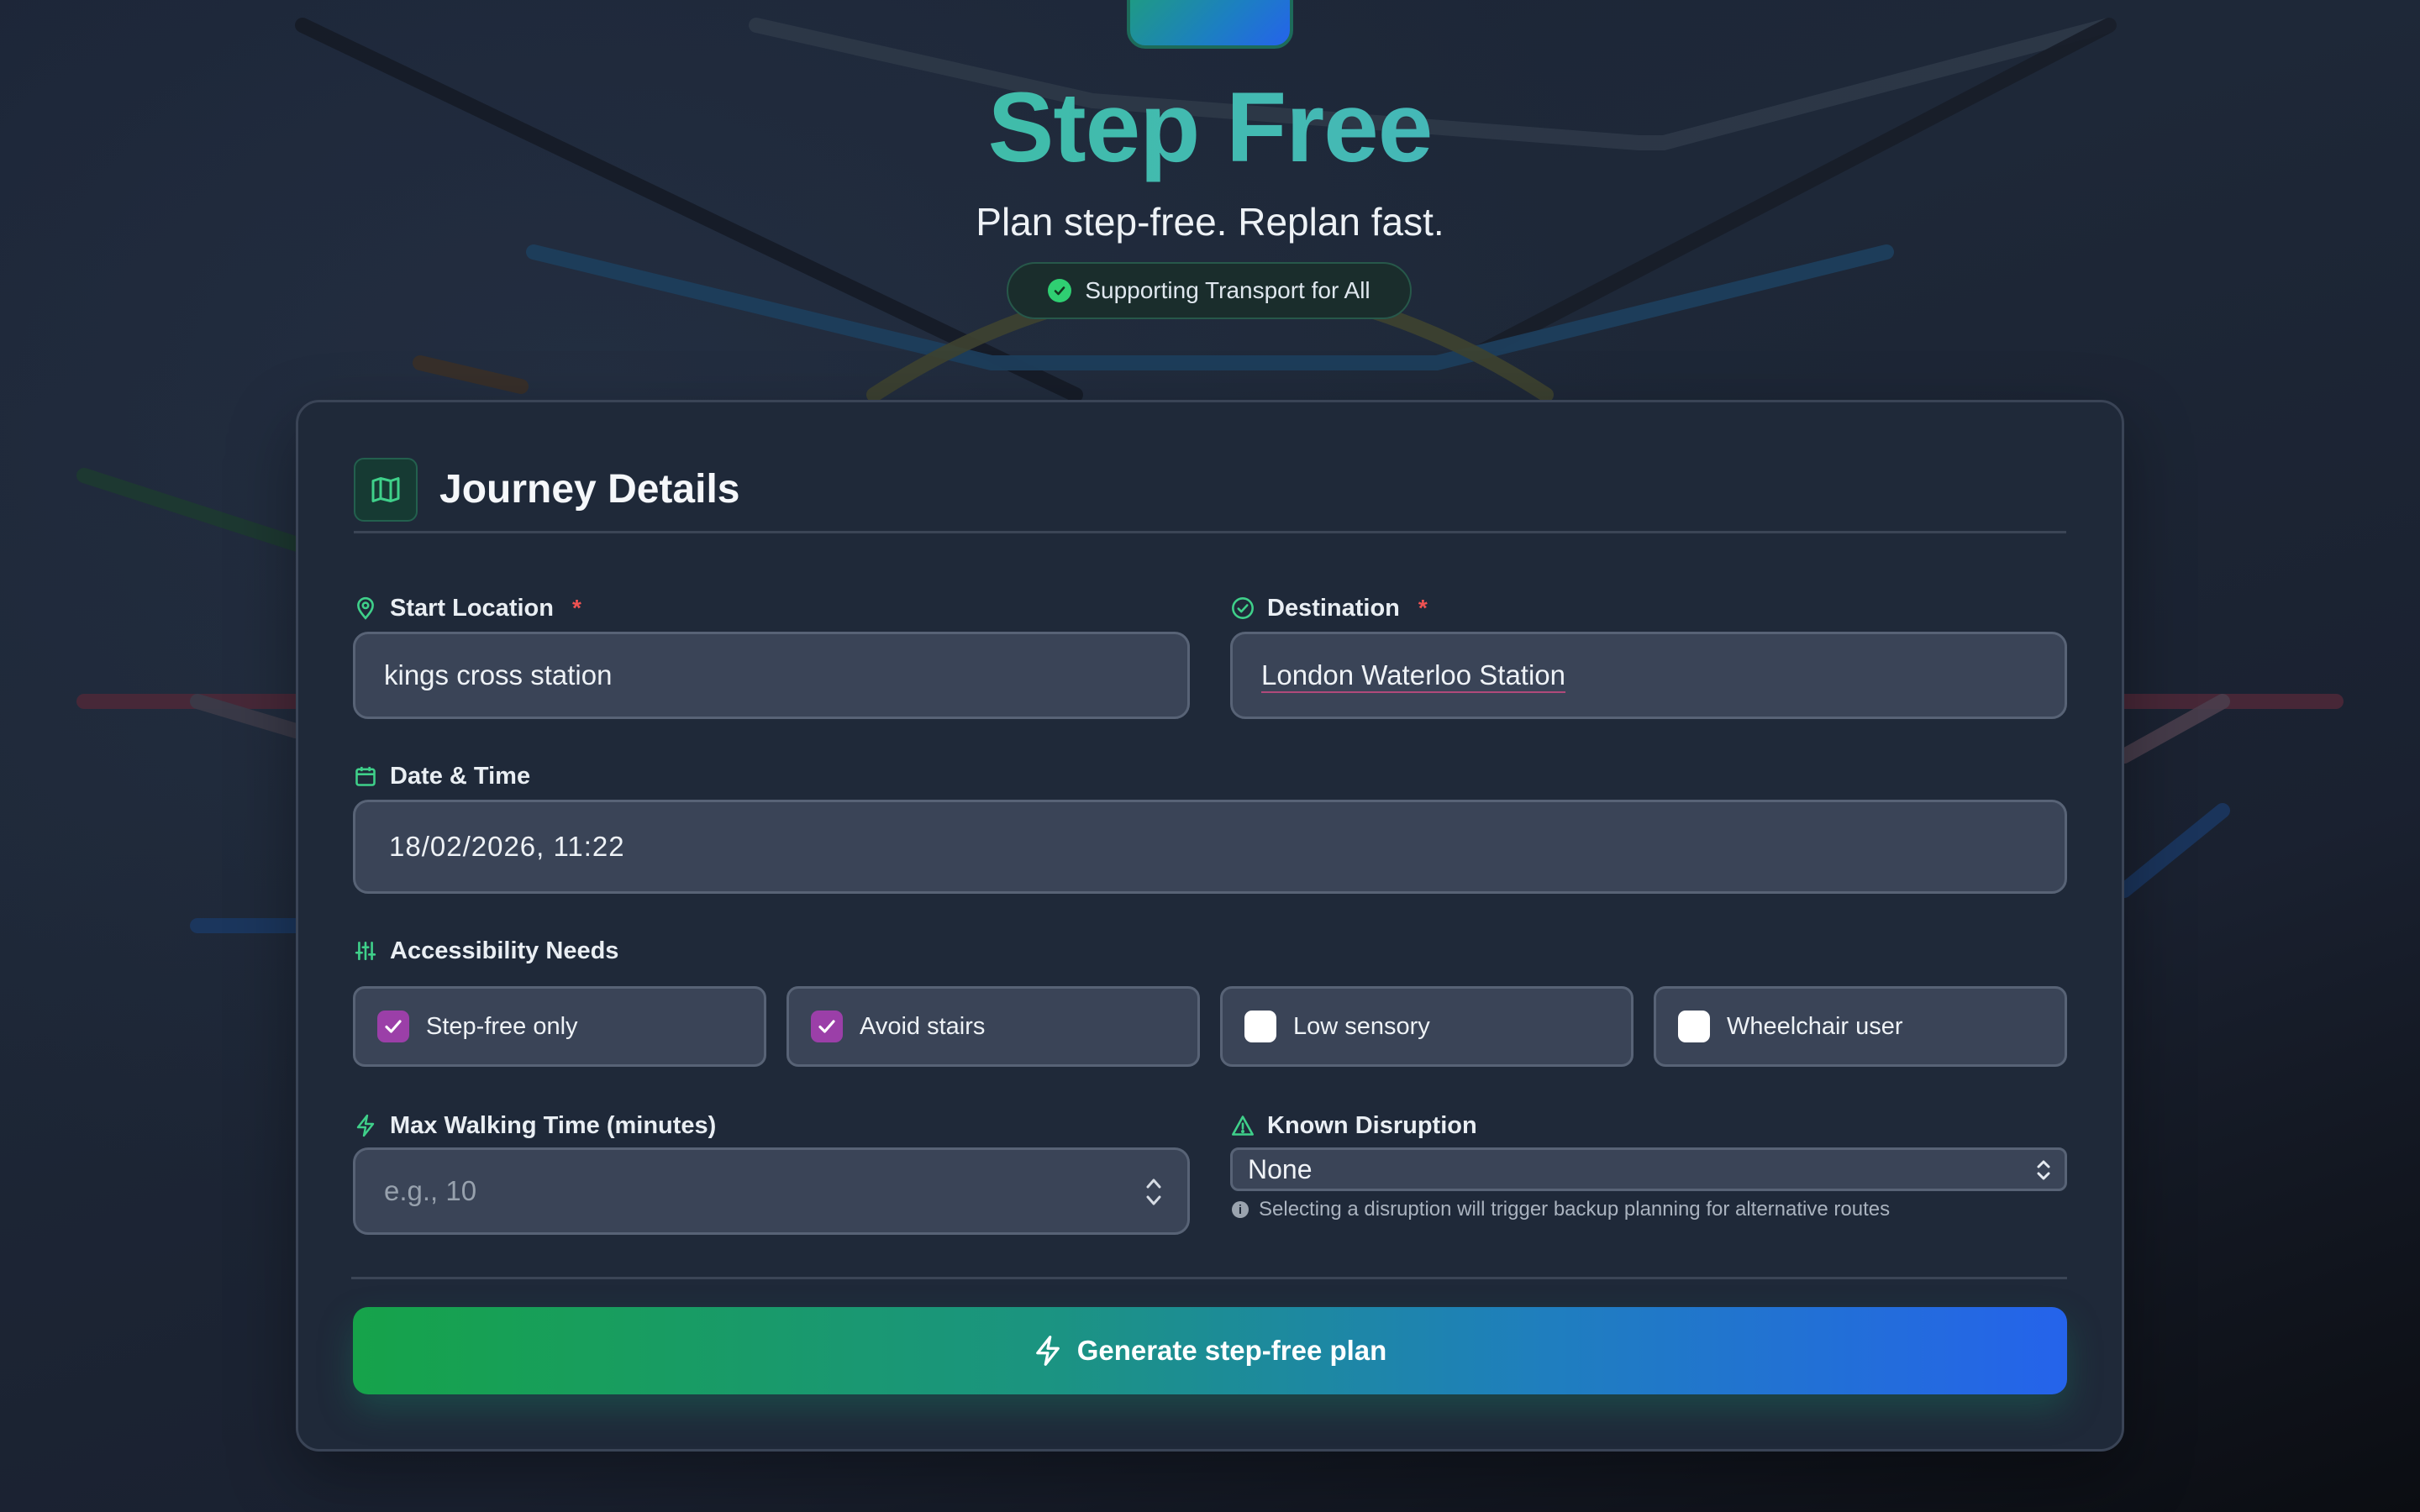 The width and height of the screenshot is (2420, 1512). What do you see at coordinates (1060, 290) in the screenshot?
I see `check-icon` at bounding box center [1060, 290].